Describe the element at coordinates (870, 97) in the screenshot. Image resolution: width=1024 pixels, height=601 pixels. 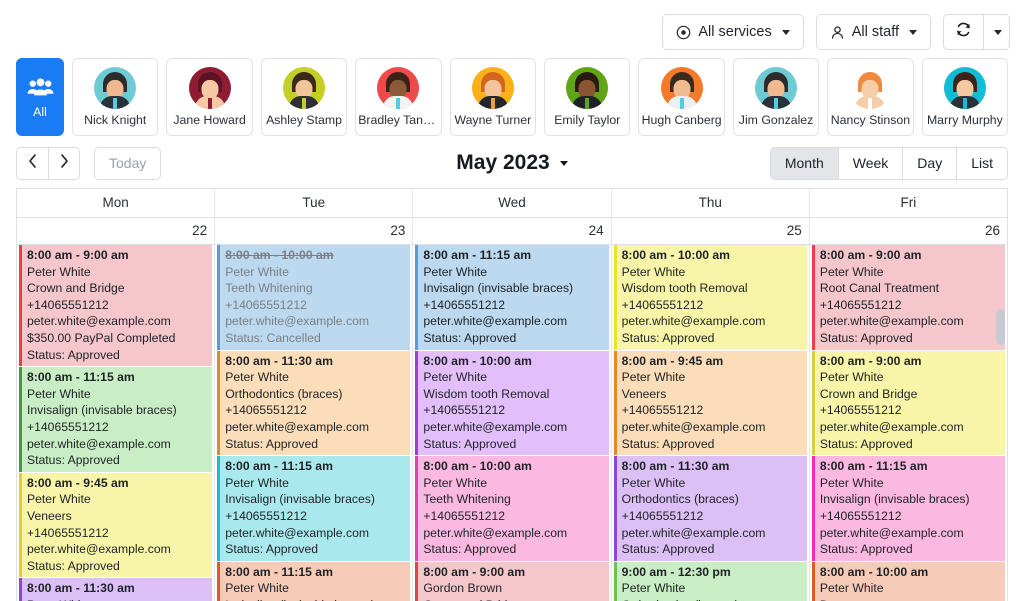
I see `staff-card-nancy-stinson: Nancy Stinson` at that location.